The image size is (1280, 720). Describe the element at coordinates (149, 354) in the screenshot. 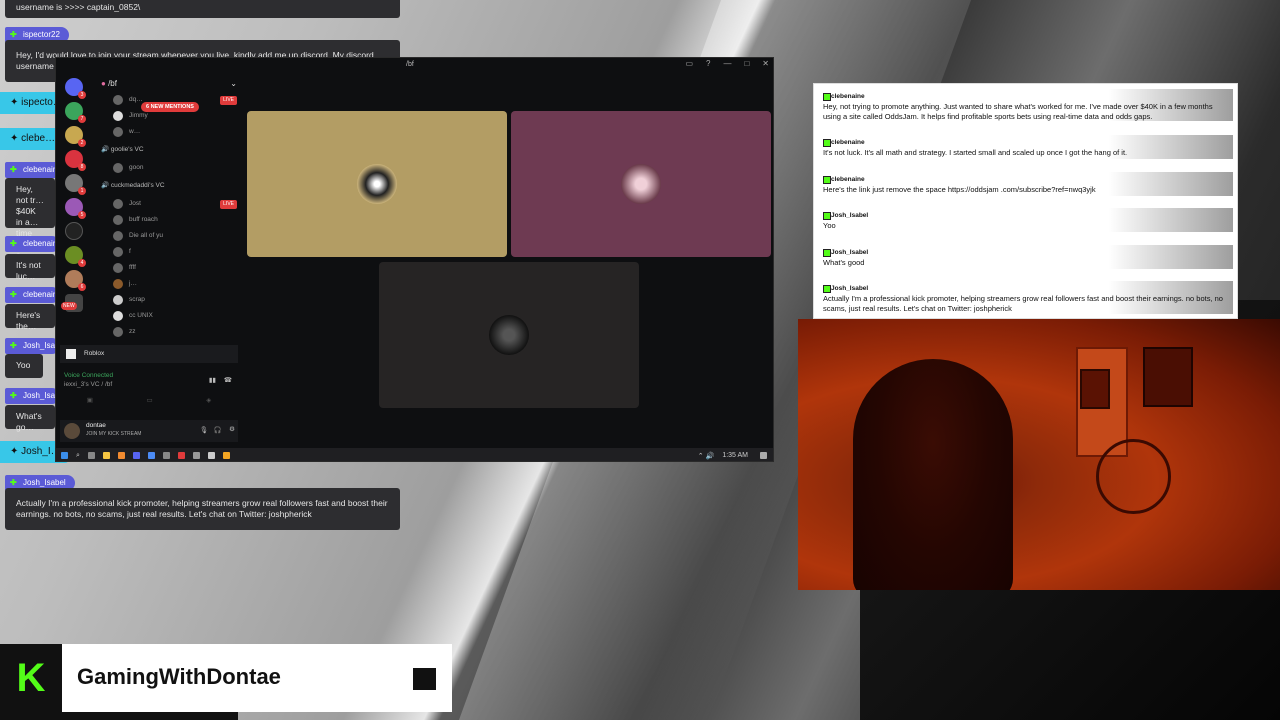

I see `activity-panel: Roblox` at that location.